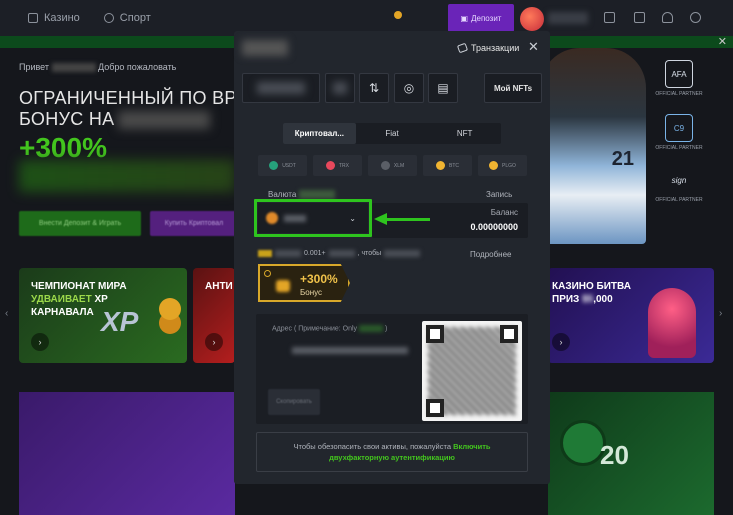  Describe the element at coordinates (127, 453) in the screenshot. I see `banner-bottom-left` at that location.